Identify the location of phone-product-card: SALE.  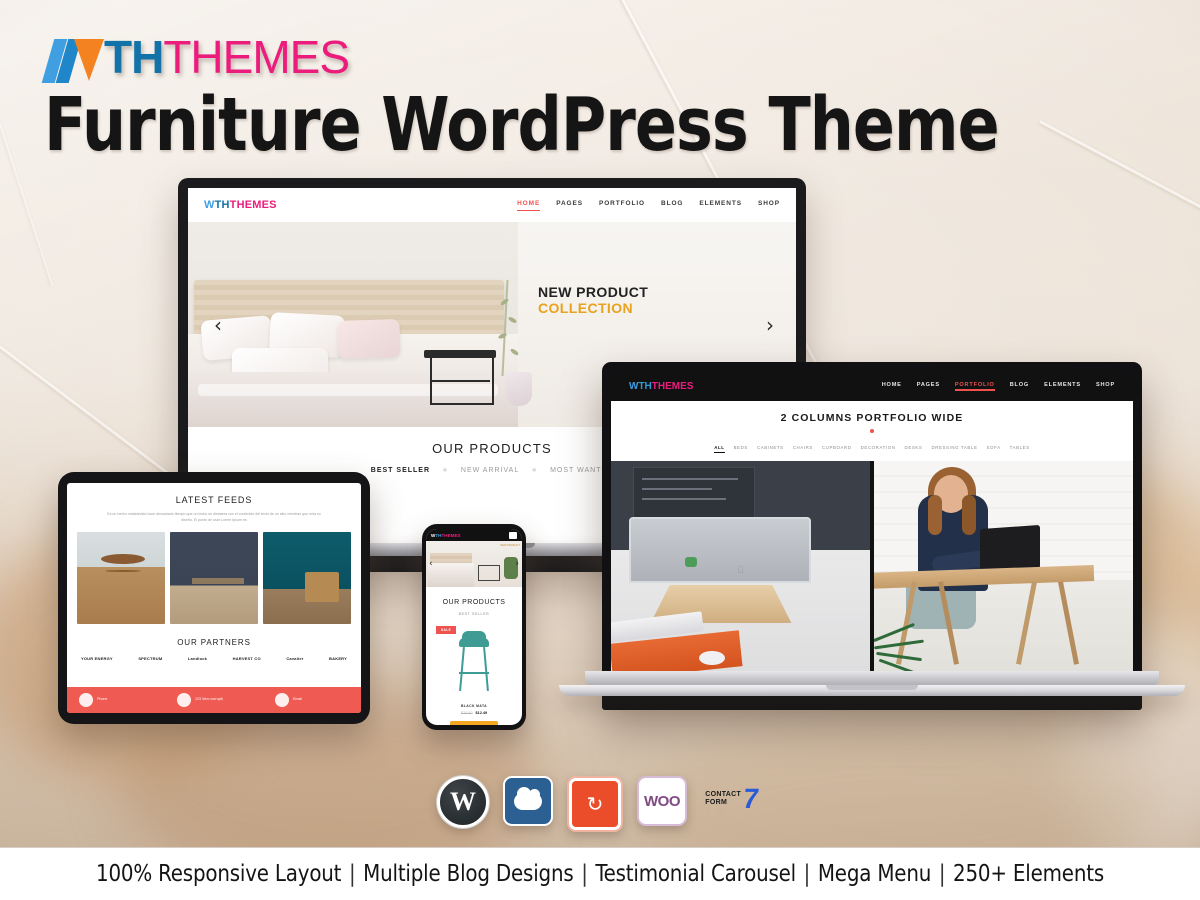
(474, 664).